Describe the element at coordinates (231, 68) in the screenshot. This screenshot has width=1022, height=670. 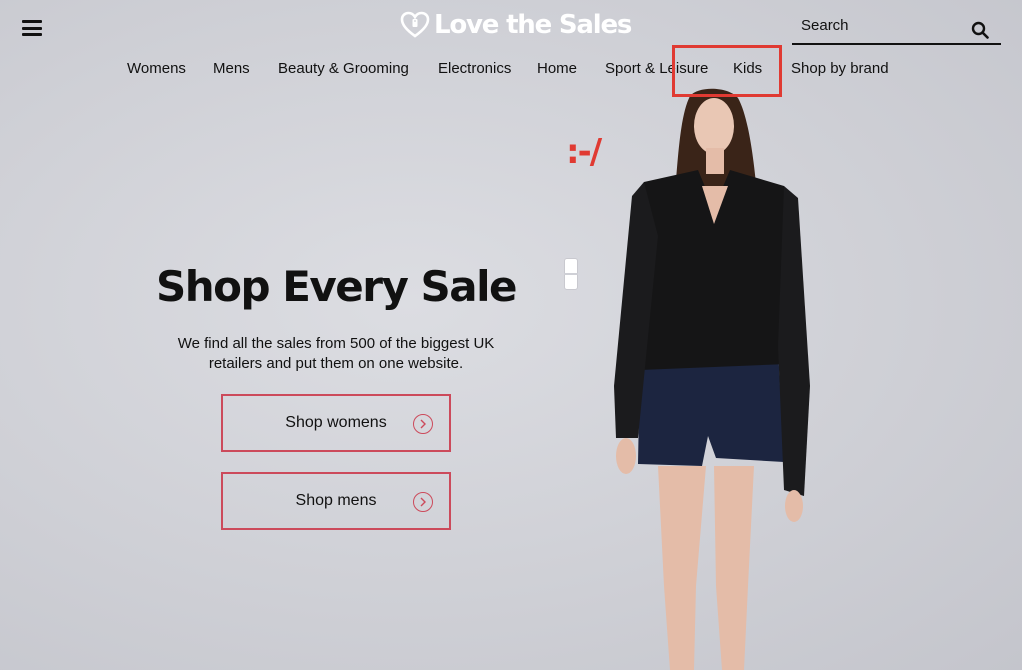
I see `nav-item-mens: Mens` at that location.